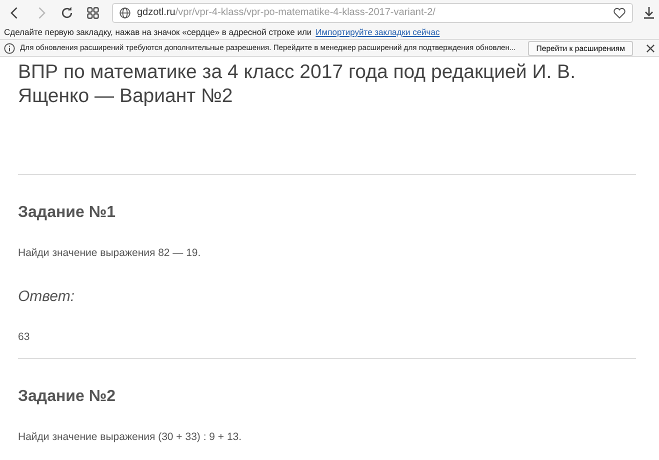 This screenshot has height=460, width=659. I want to click on task-title: Задание №1, so click(67, 212).